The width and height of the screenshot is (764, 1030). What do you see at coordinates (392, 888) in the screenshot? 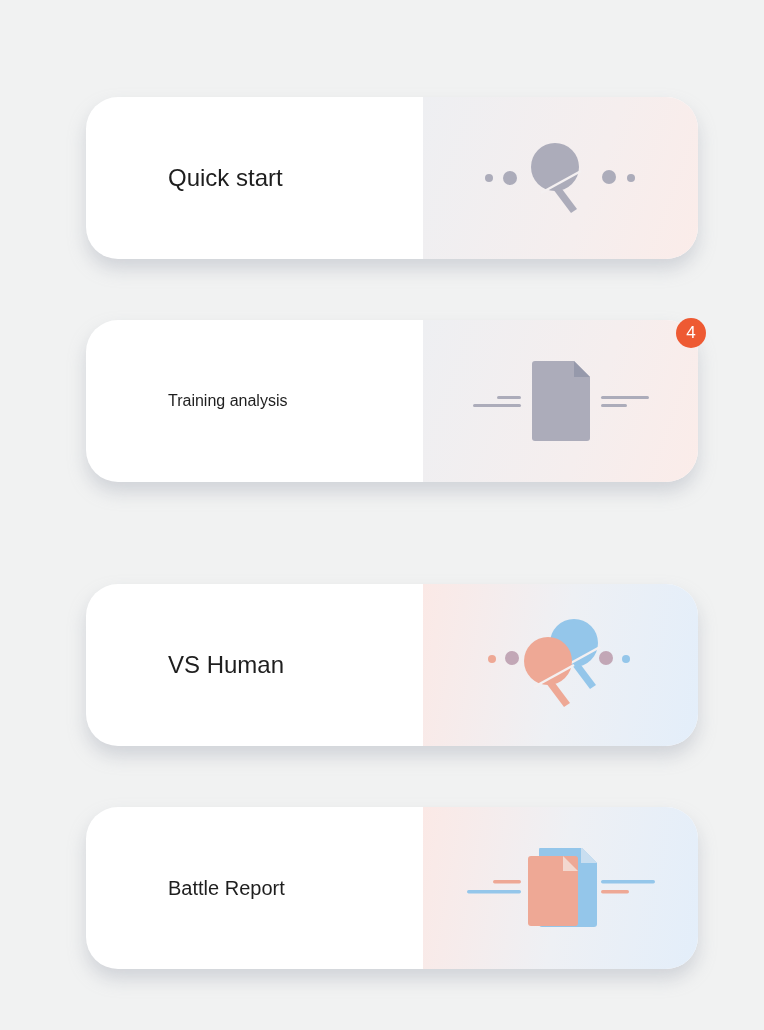
I see `menu-card: Battle Report` at bounding box center [392, 888].